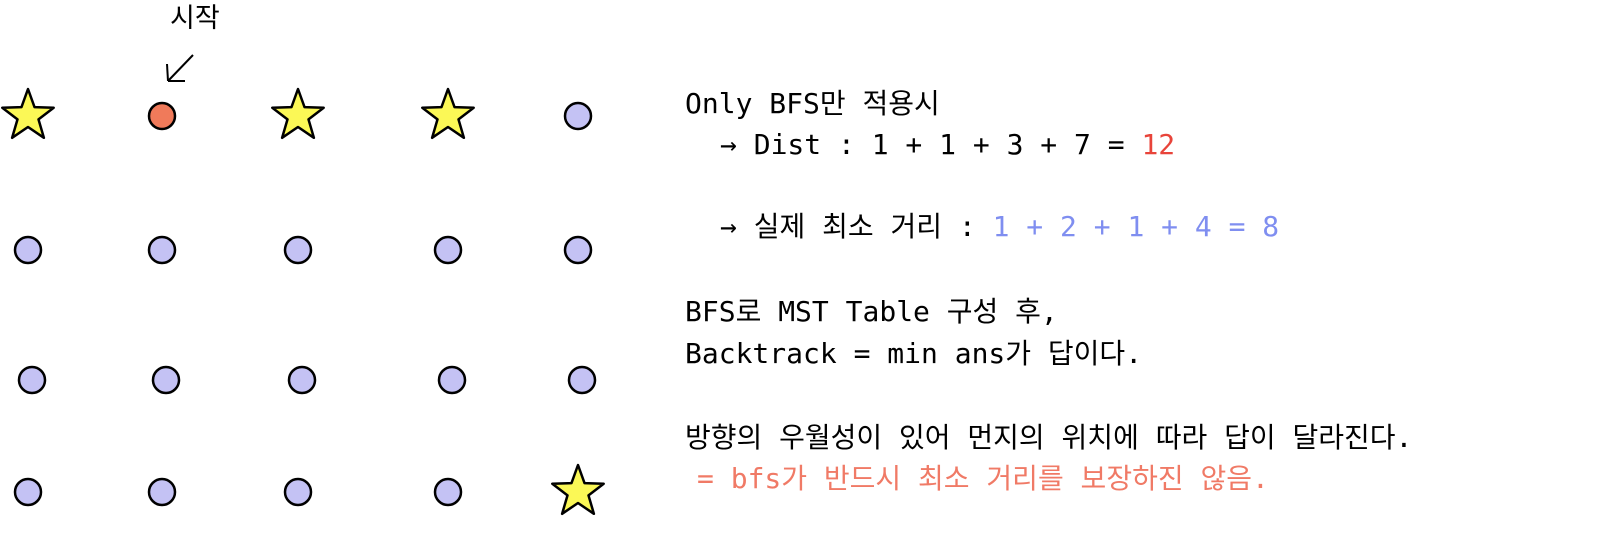 The height and width of the screenshot is (542, 1610). What do you see at coordinates (1136, 226) in the screenshot?
I see `actual-value: 1 + 2 + 1 + 4 = 8` at bounding box center [1136, 226].